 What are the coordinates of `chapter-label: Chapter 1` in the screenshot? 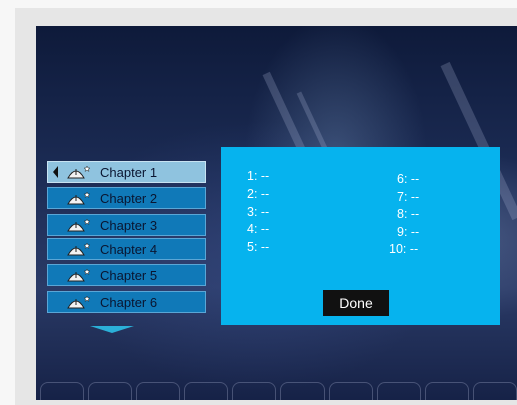 It's located at (129, 172).